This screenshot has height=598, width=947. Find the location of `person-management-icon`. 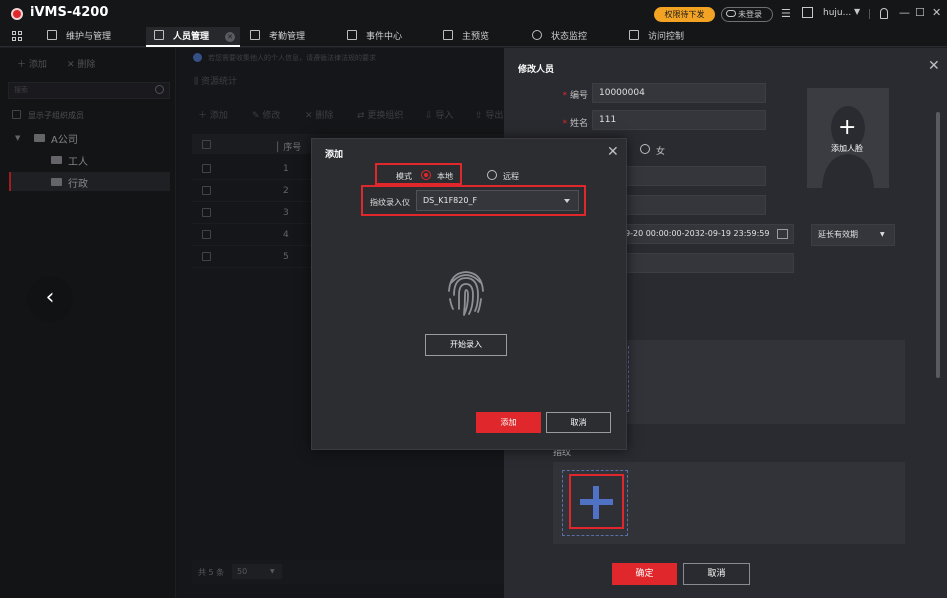

person-management-icon is located at coordinates (159, 35).